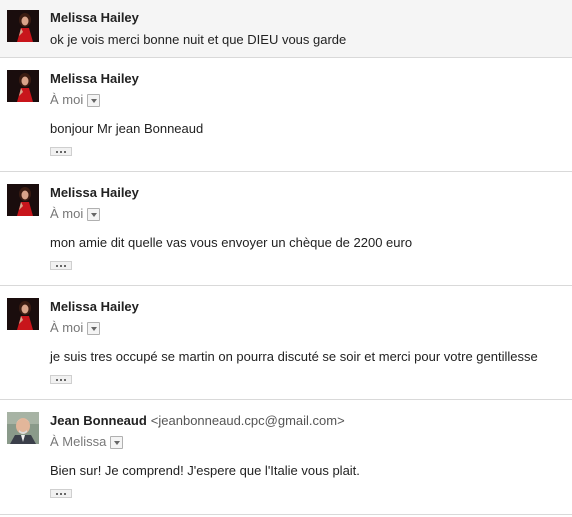 Image resolution: width=572 pixels, height=517 pixels. Describe the element at coordinates (247, 420) in the screenshot. I see `sender-email: <jeanbonneaud.cpc@gmail.com>` at that location.